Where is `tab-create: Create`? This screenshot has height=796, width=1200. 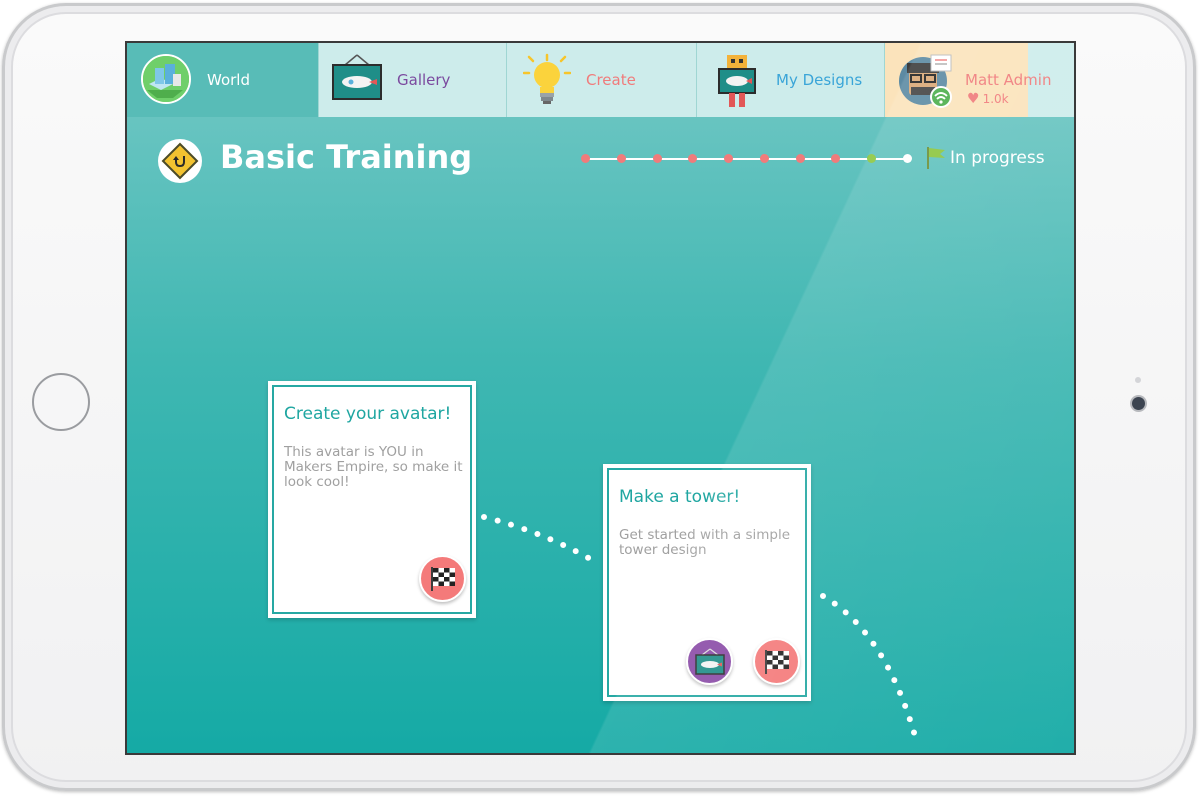
tab-create: Create is located at coordinates (601, 80).